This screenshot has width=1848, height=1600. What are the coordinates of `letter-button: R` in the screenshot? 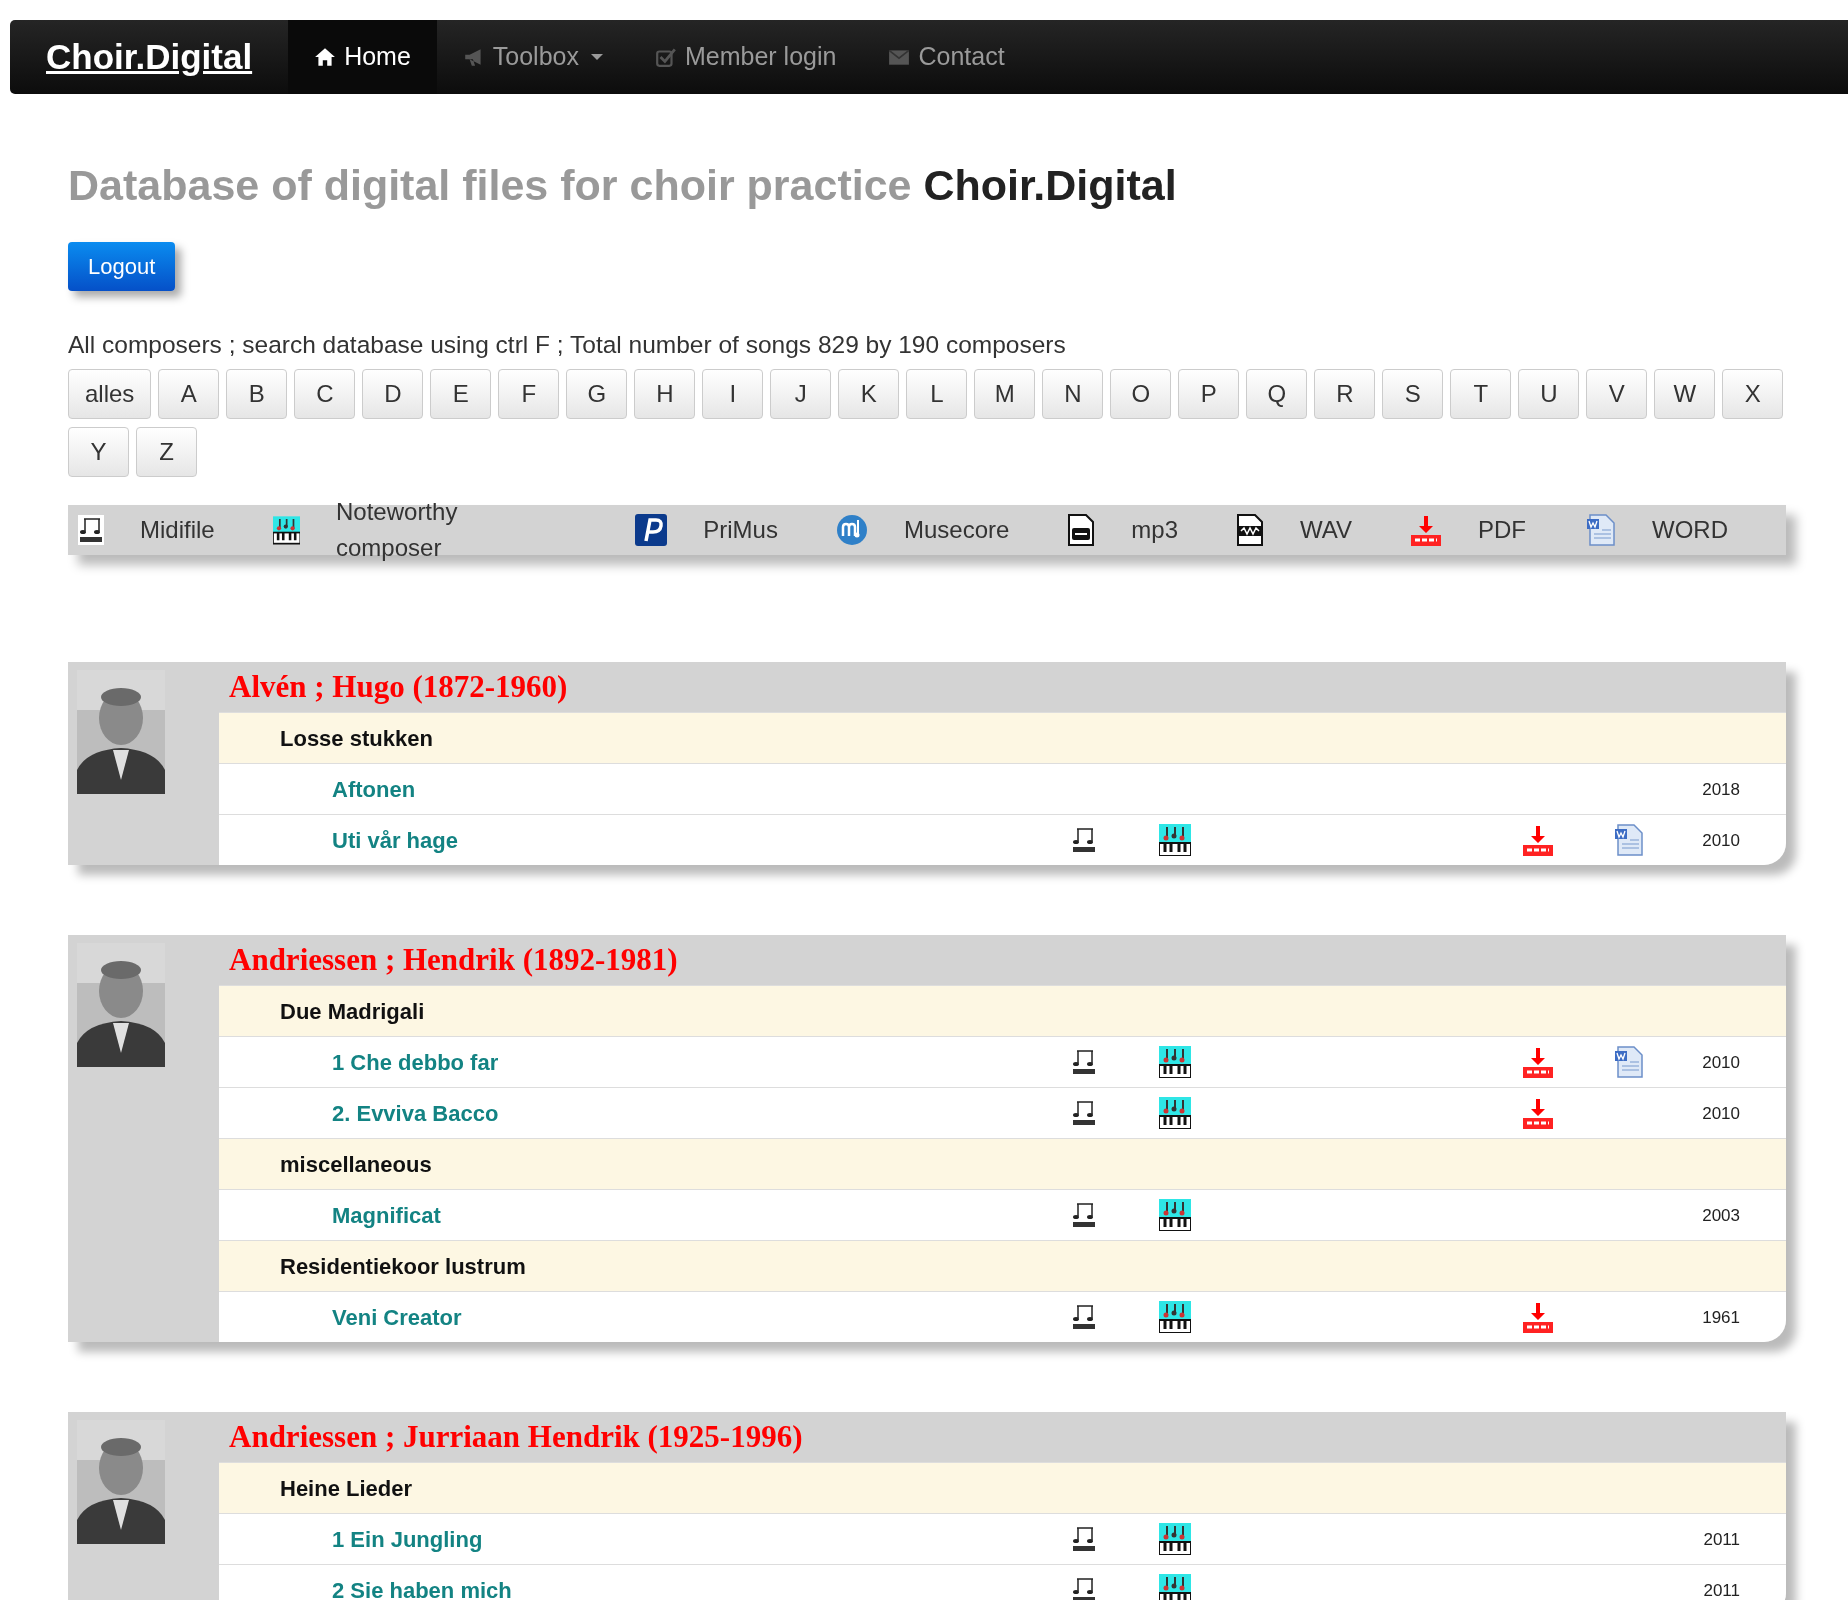 It's located at (1345, 394).